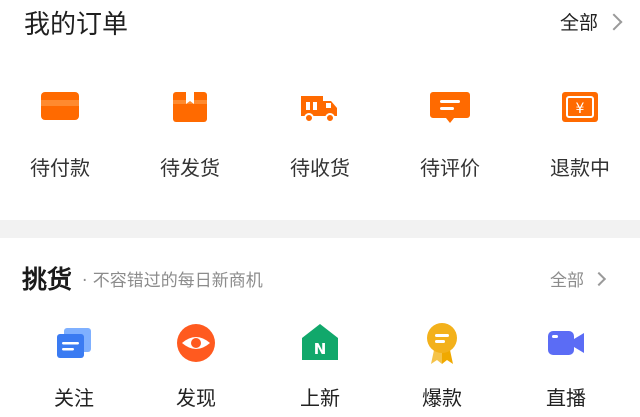  I want to click on comment-icon, so click(450, 107).